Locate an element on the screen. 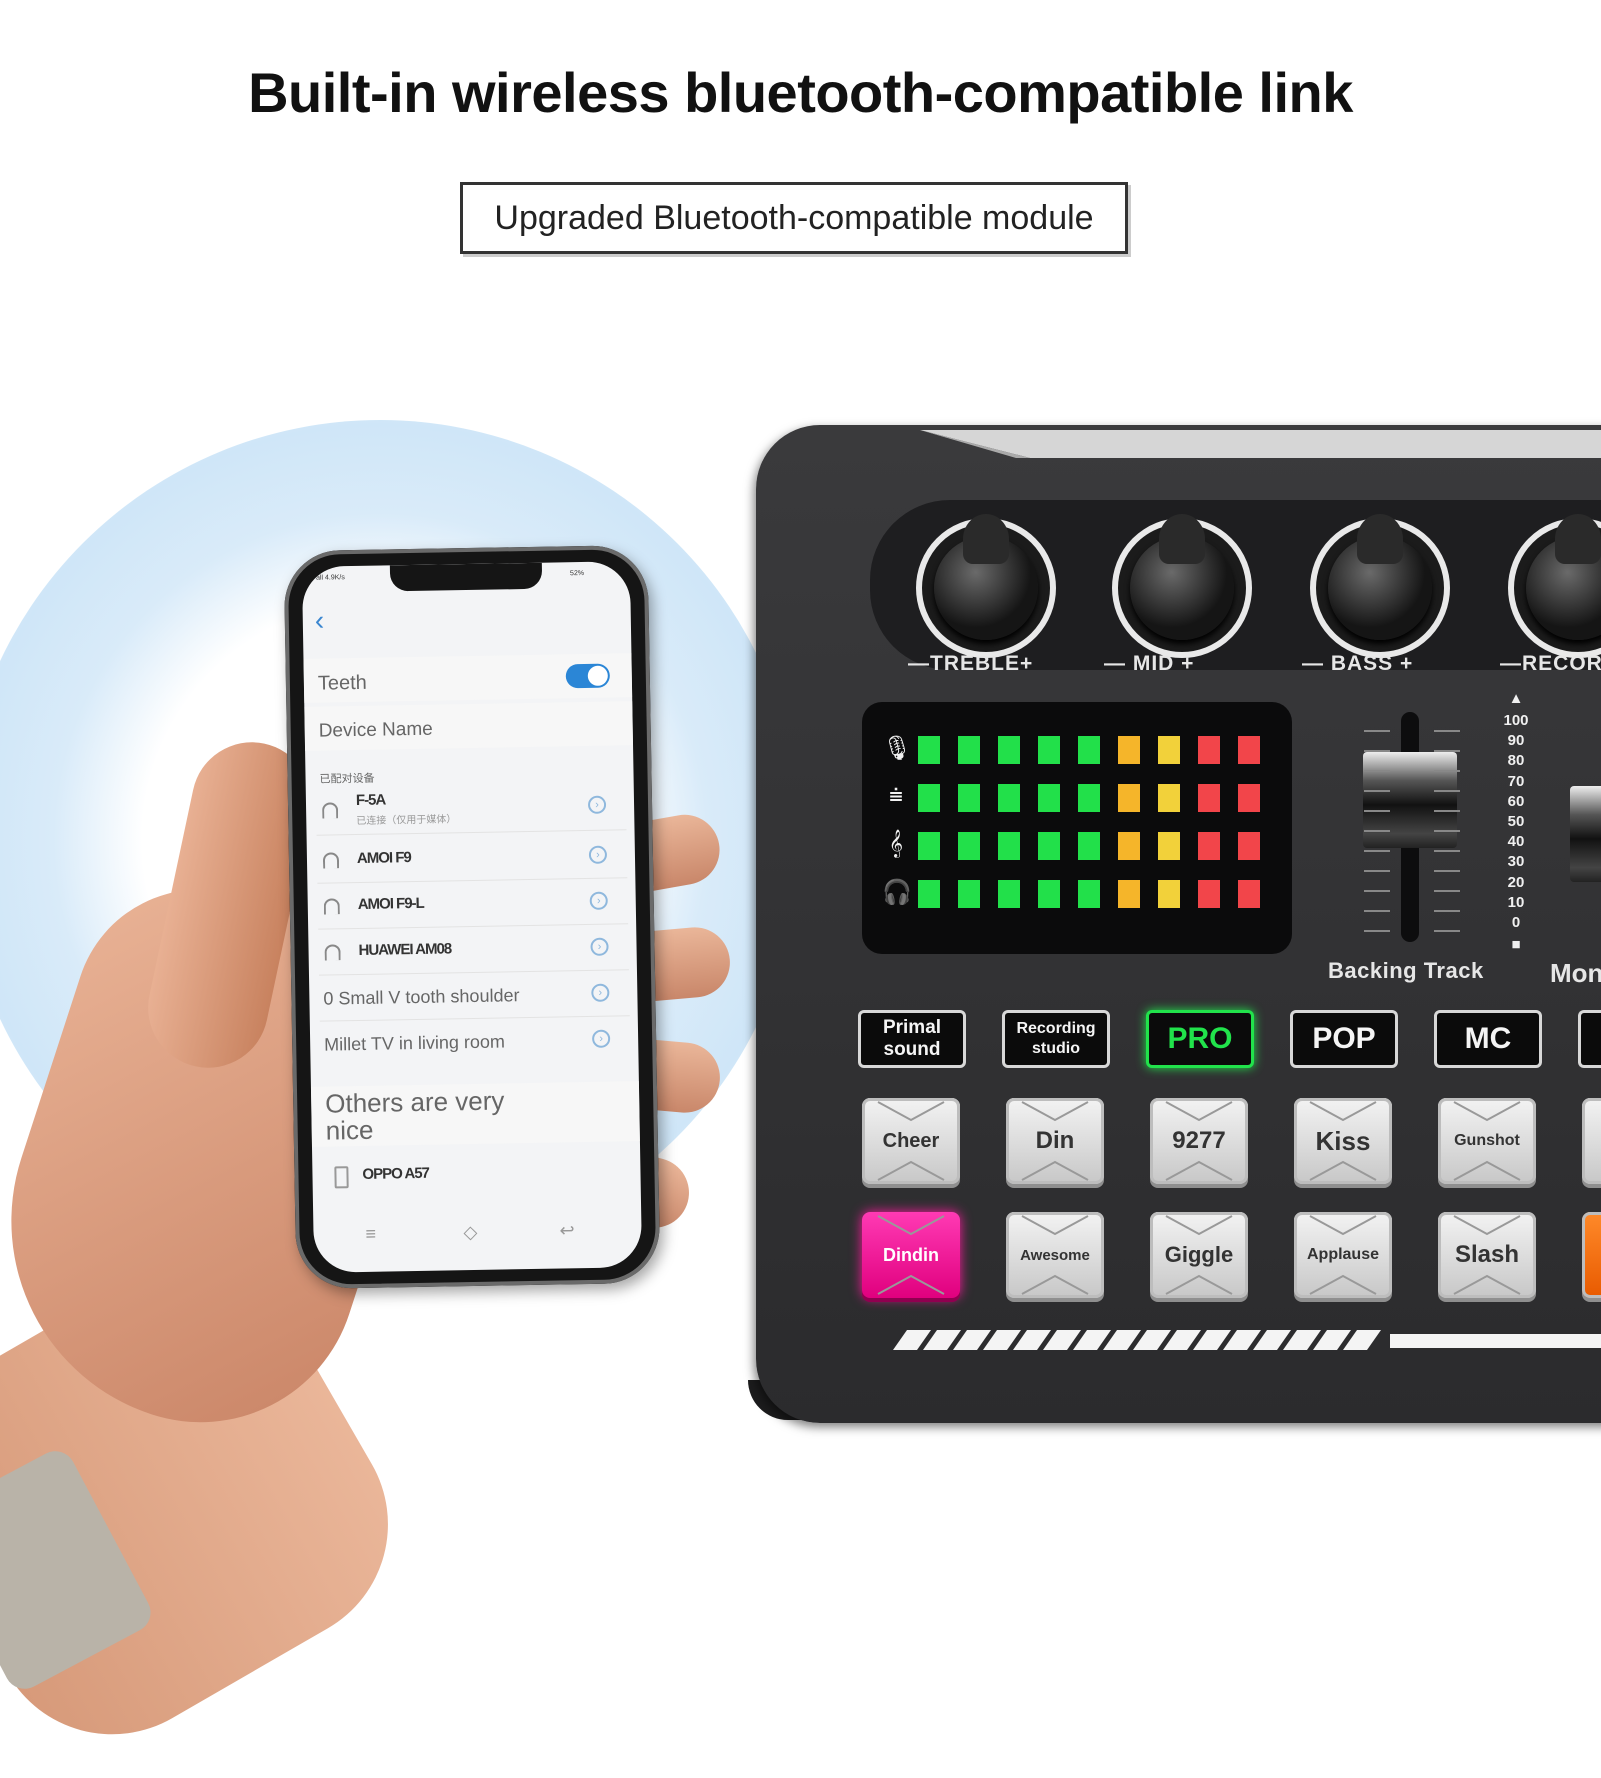  list-item: AMOI F9-L › is located at coordinates (471, 904).